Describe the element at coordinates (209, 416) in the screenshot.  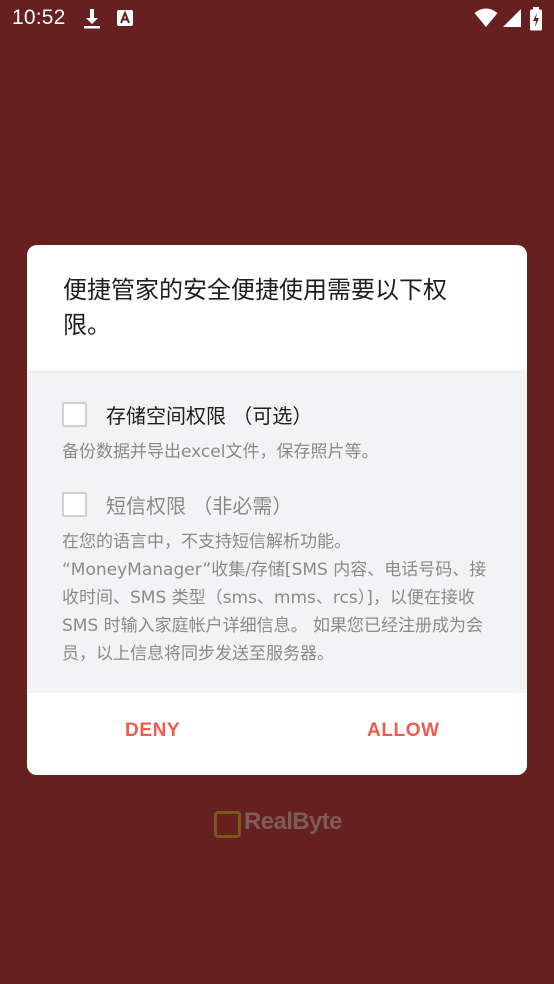
I see `storage-permission-label: 存储空间权限 （可选）` at that location.